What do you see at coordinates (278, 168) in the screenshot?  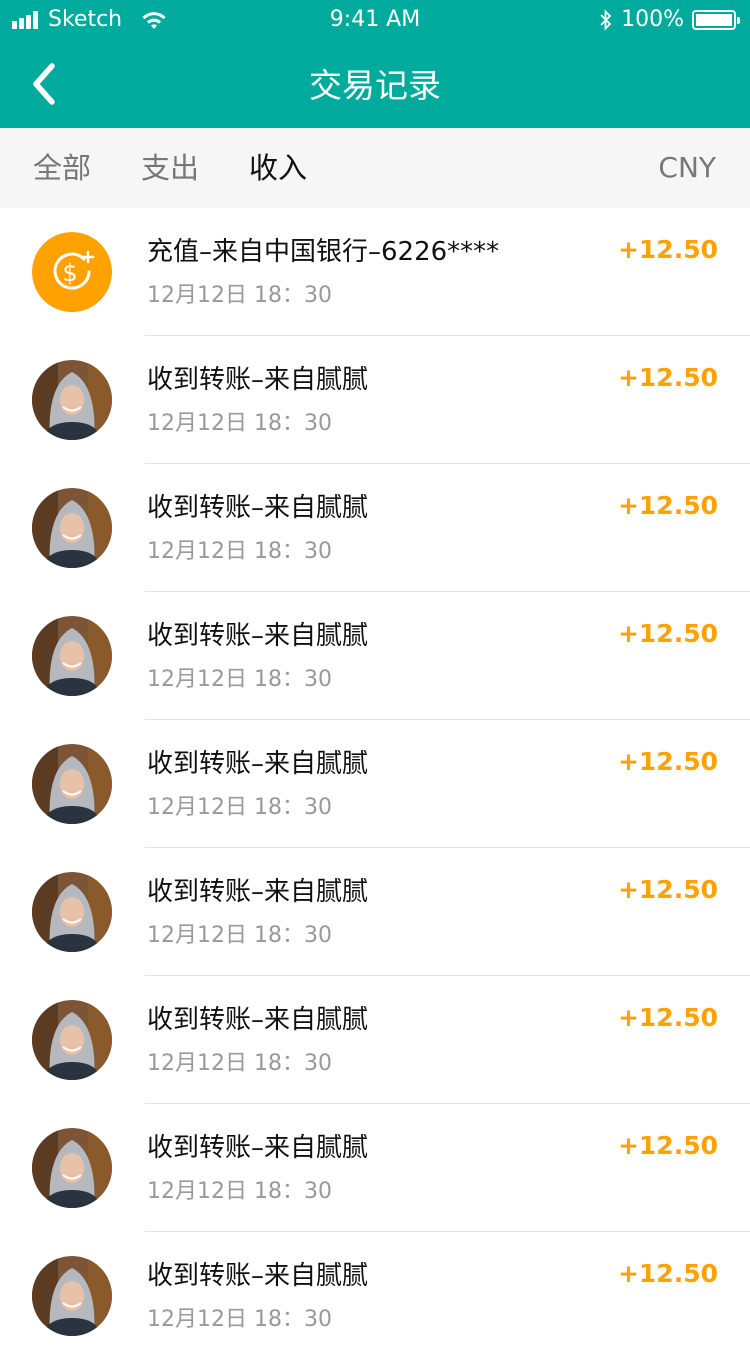 I see `tab-income: 收入` at bounding box center [278, 168].